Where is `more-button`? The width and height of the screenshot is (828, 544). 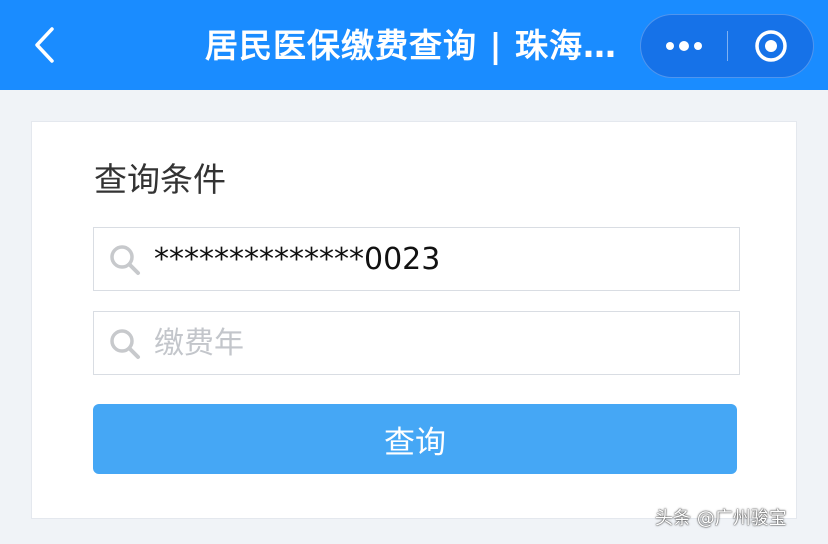 more-button is located at coordinates (684, 46).